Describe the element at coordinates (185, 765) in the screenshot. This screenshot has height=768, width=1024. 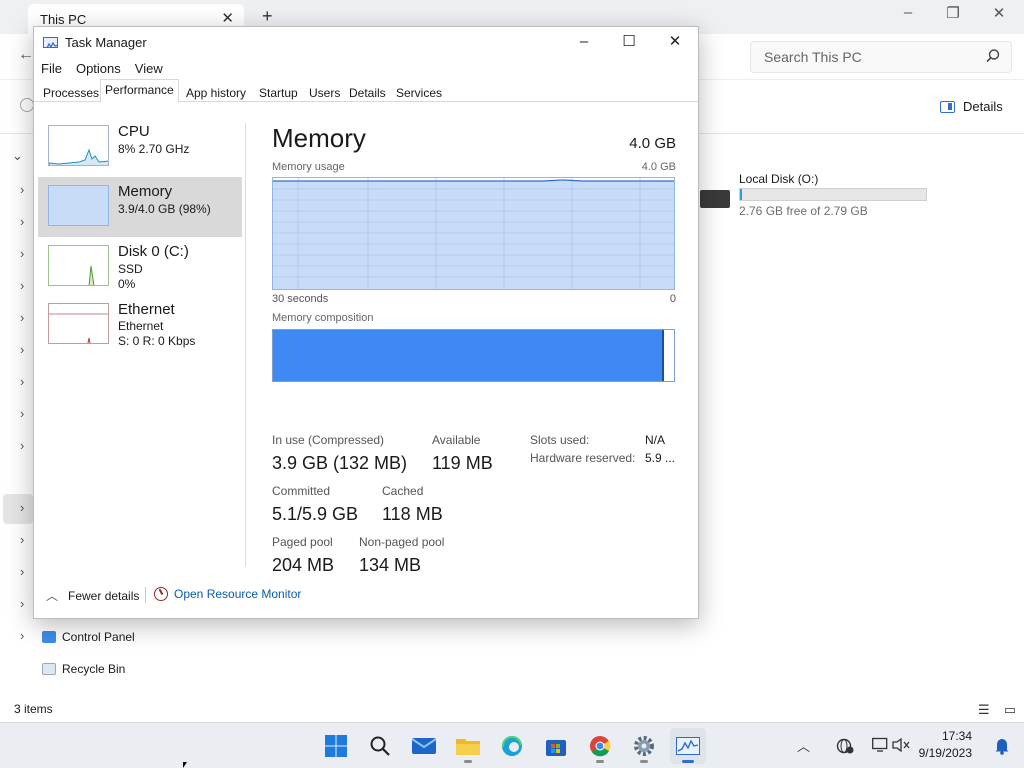
I see `mouse-cursor` at that location.